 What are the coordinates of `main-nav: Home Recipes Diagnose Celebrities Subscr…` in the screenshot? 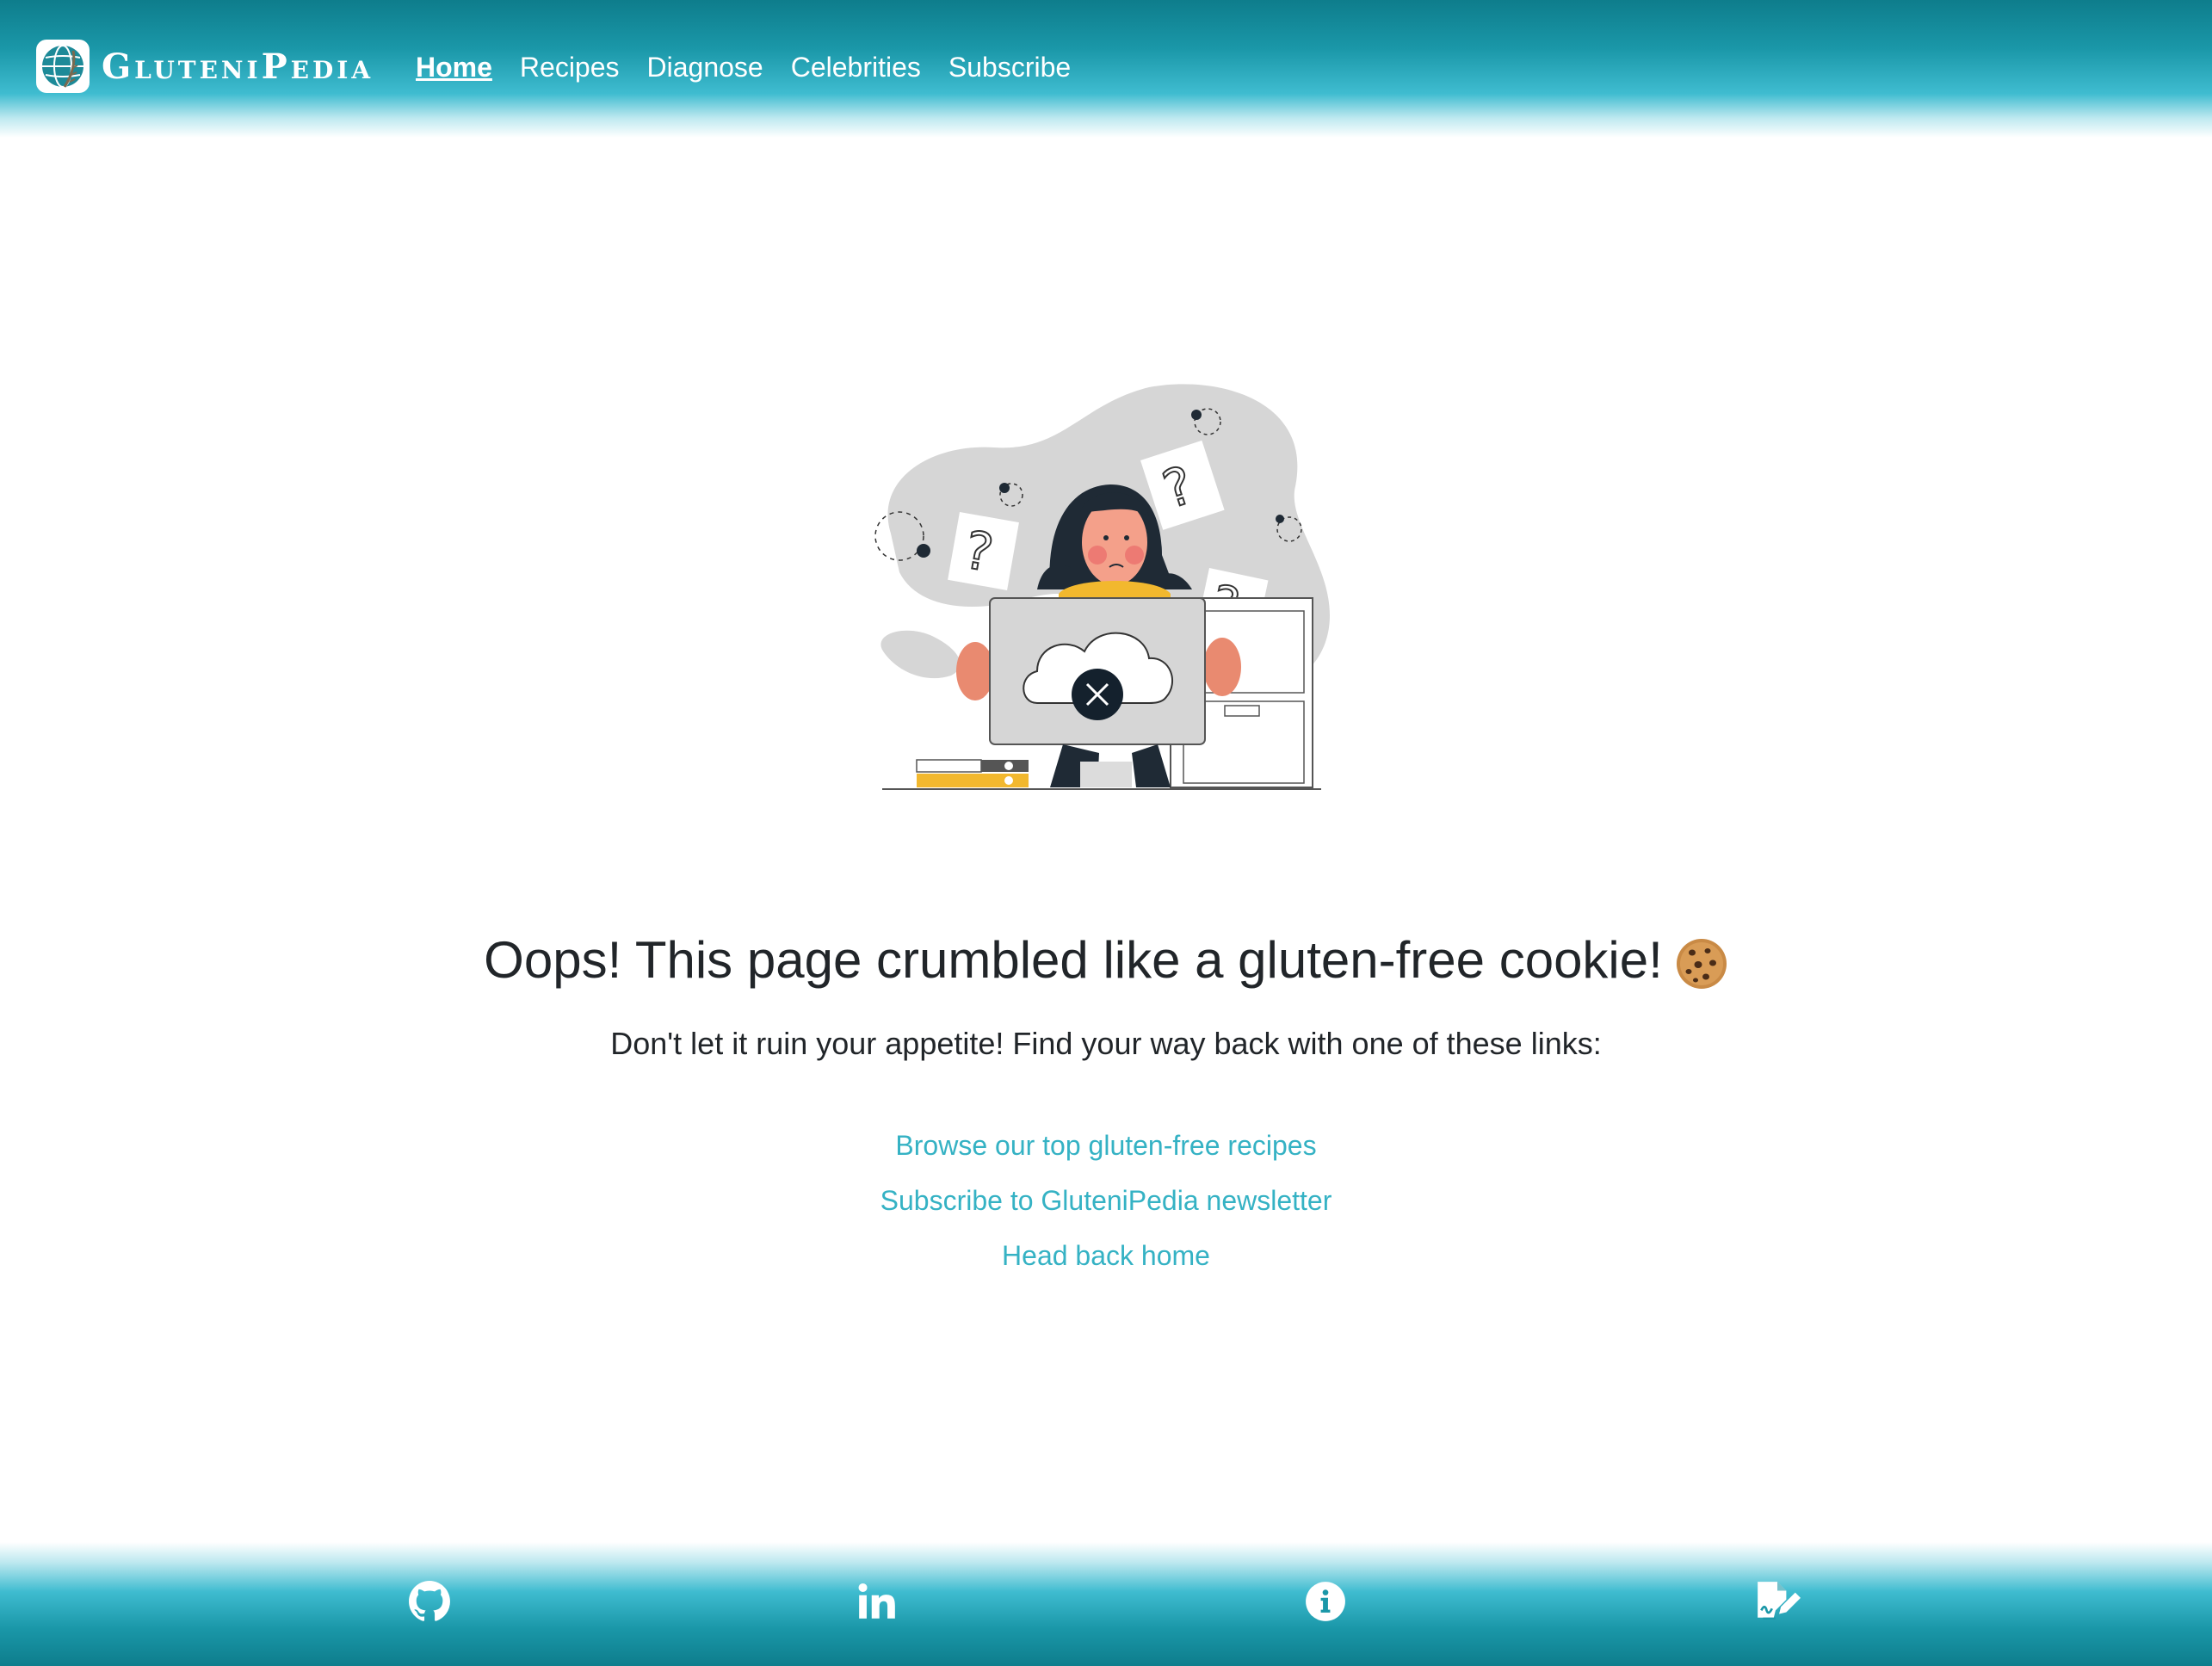 It's located at (744, 67).